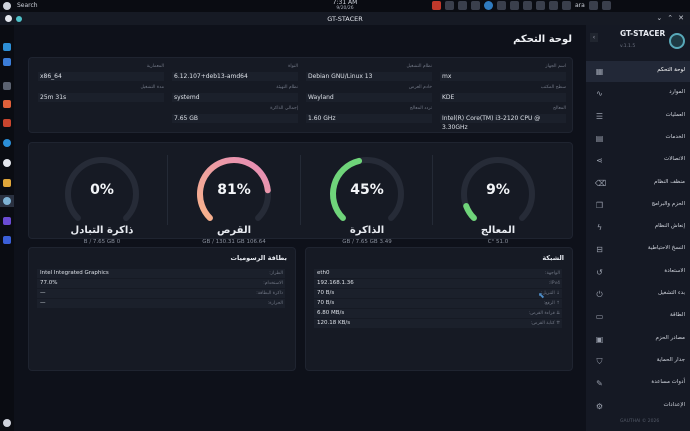 The width and height of the screenshot is (690, 431). Describe the element at coordinates (593, 5) in the screenshot. I see `arrow-icon` at that location.